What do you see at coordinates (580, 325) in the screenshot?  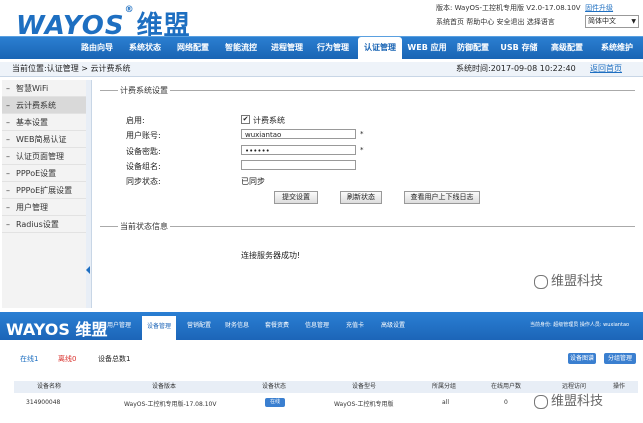 I see `user-info: 当前身份: 超级管理员 操作人员: wuxiantao` at bounding box center [580, 325].